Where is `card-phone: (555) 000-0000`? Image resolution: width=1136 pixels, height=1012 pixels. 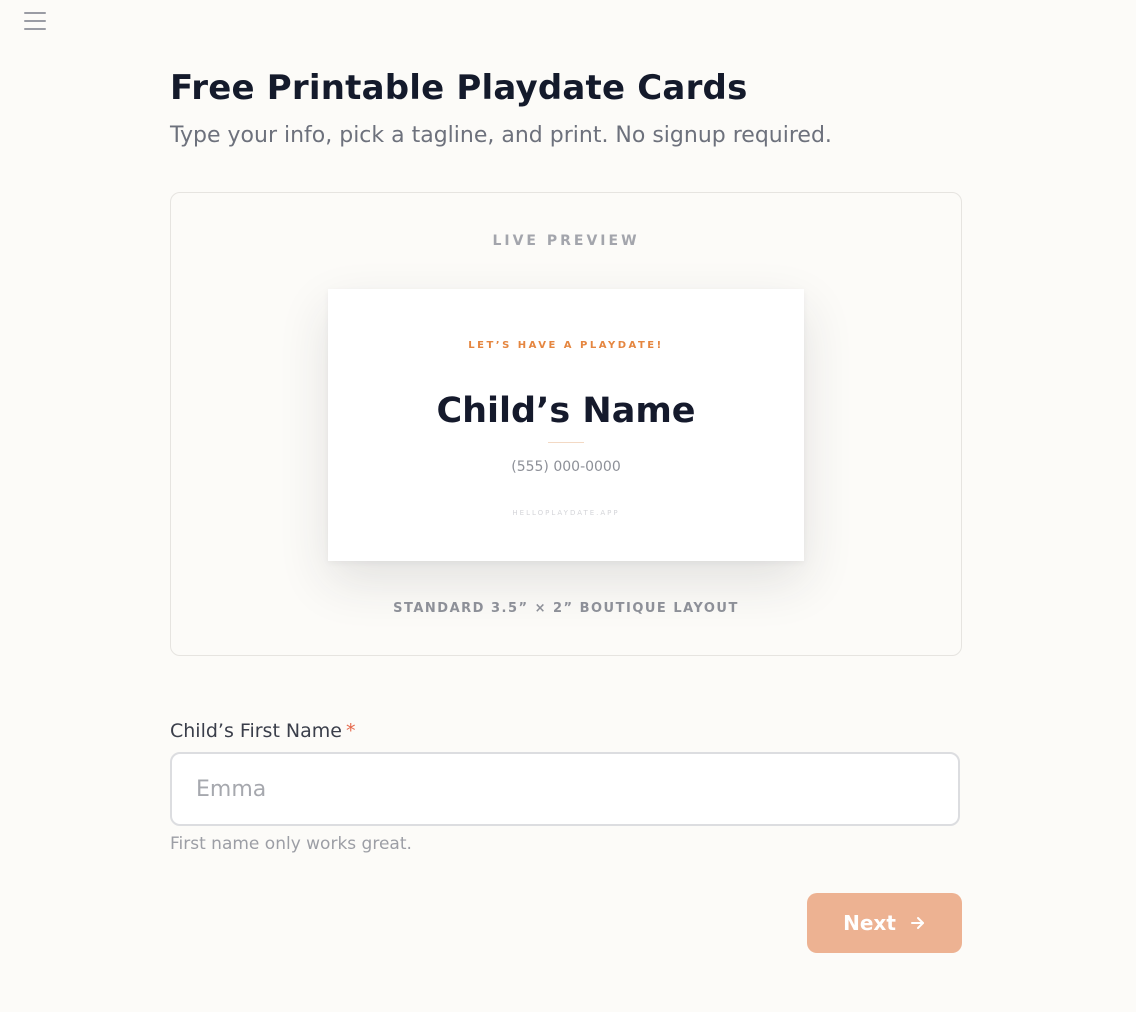 card-phone: (555) 000-0000 is located at coordinates (566, 467).